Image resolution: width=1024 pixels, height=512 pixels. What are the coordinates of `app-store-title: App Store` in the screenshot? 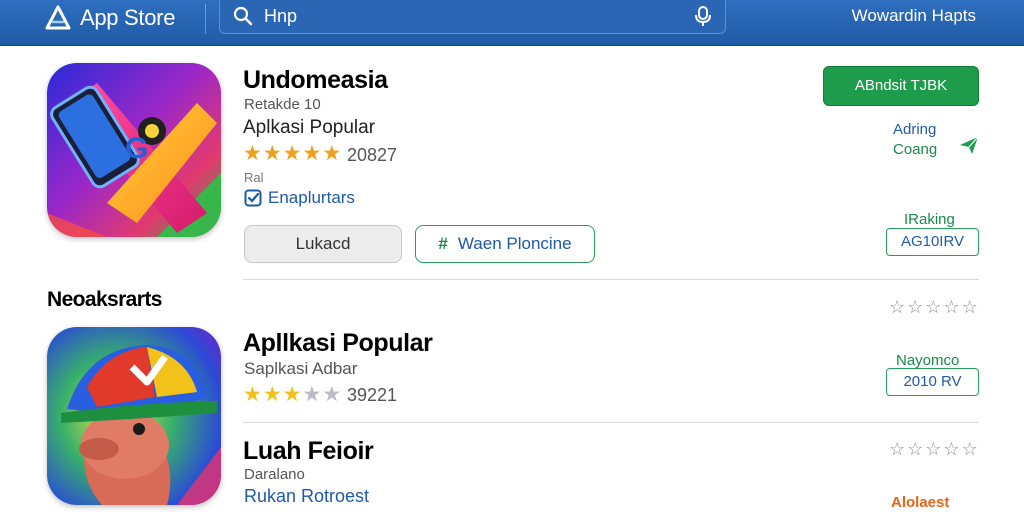 It's located at (128, 17).